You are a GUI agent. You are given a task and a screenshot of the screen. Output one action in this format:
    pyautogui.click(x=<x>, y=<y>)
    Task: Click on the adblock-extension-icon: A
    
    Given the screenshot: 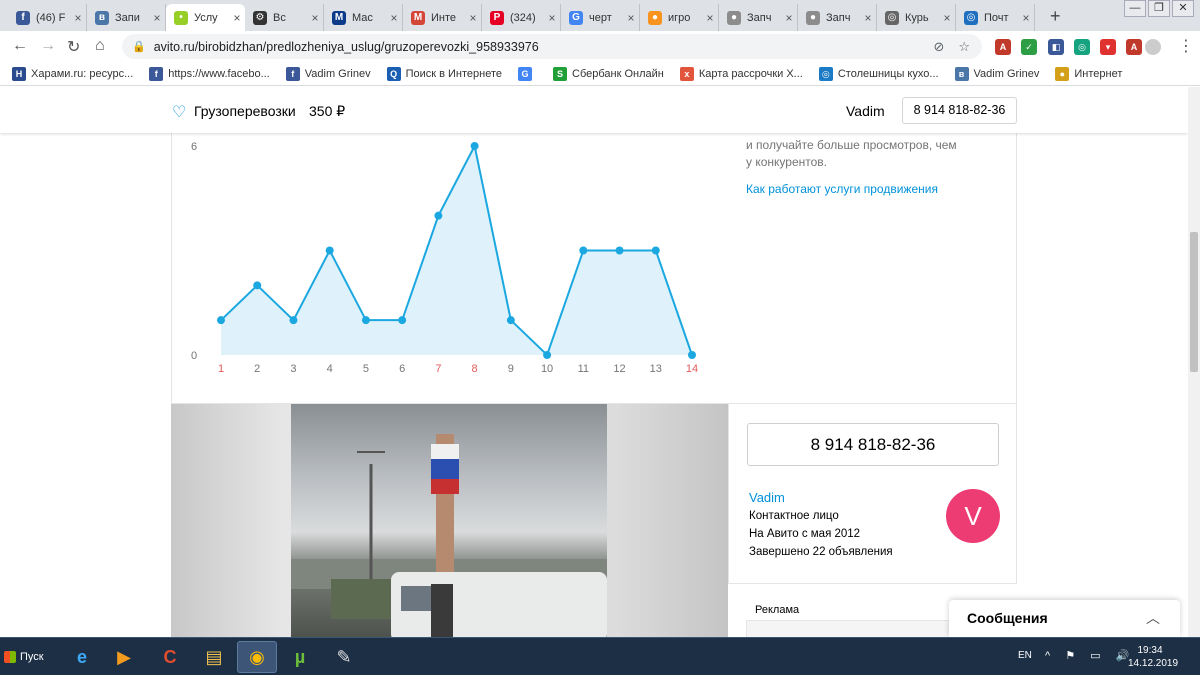 What is the action you would take?
    pyautogui.click(x=1003, y=47)
    